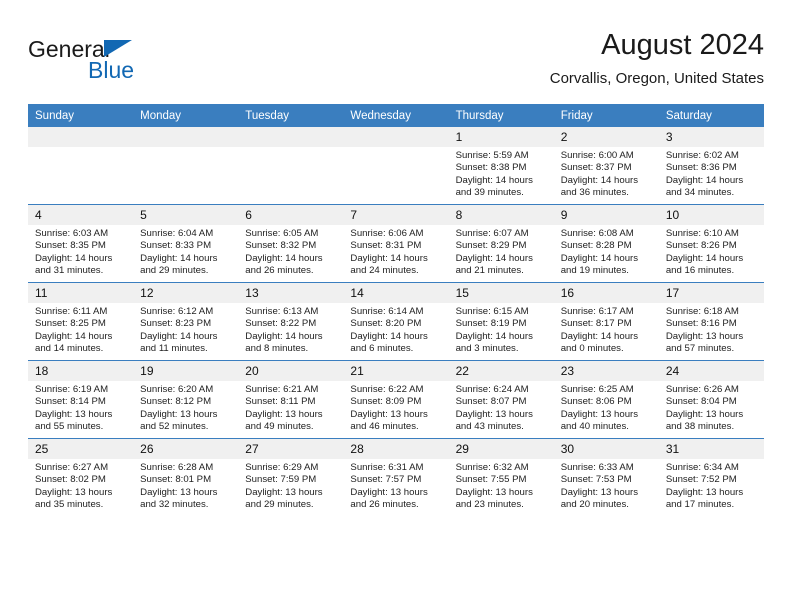 The width and height of the screenshot is (792, 612). What do you see at coordinates (701, 168) in the screenshot?
I see `sunset-text: Sunset: 8:36 PM` at bounding box center [701, 168].